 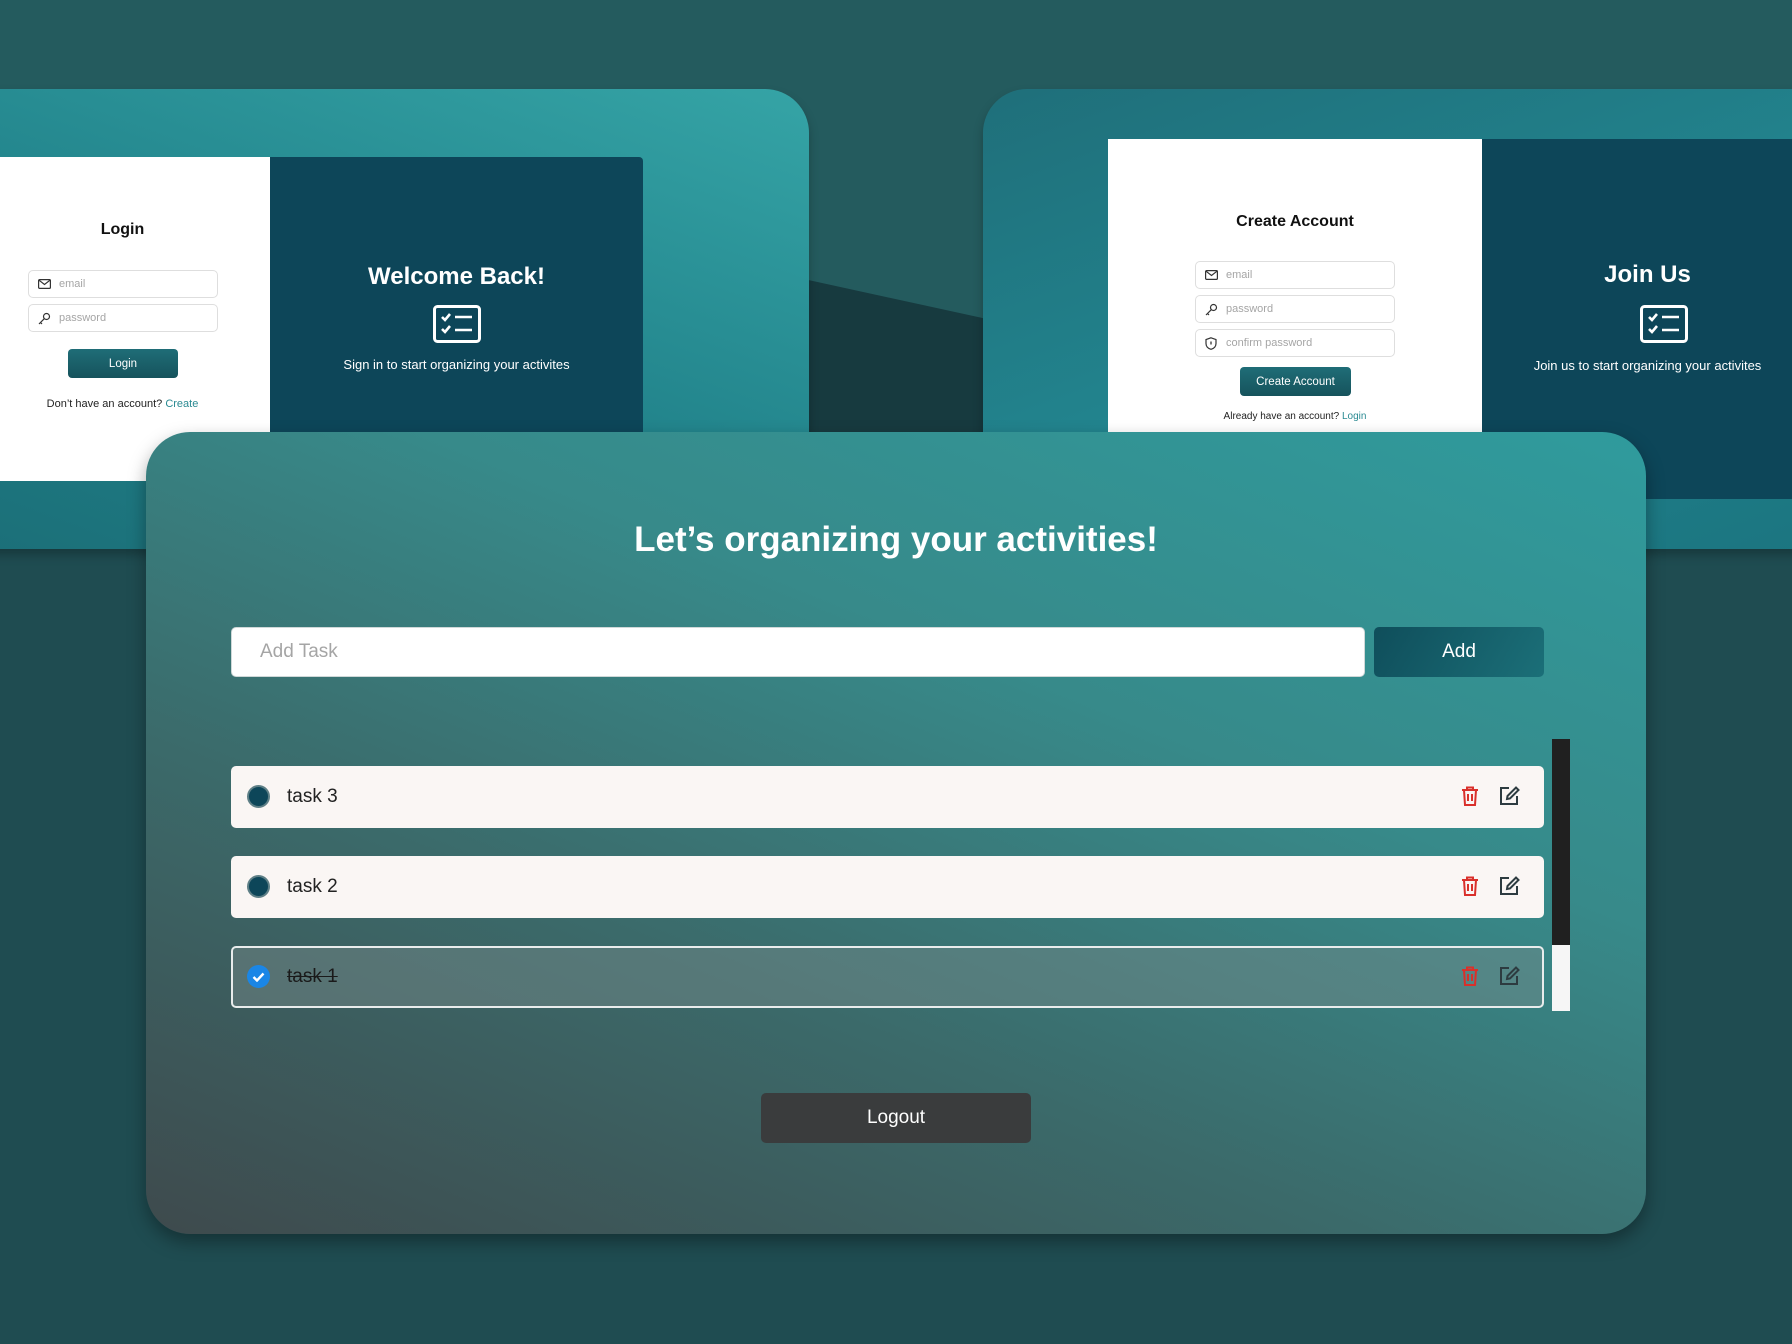 What do you see at coordinates (1269, 343) in the screenshot?
I see `confirm-password-placeholder: confirm password` at bounding box center [1269, 343].